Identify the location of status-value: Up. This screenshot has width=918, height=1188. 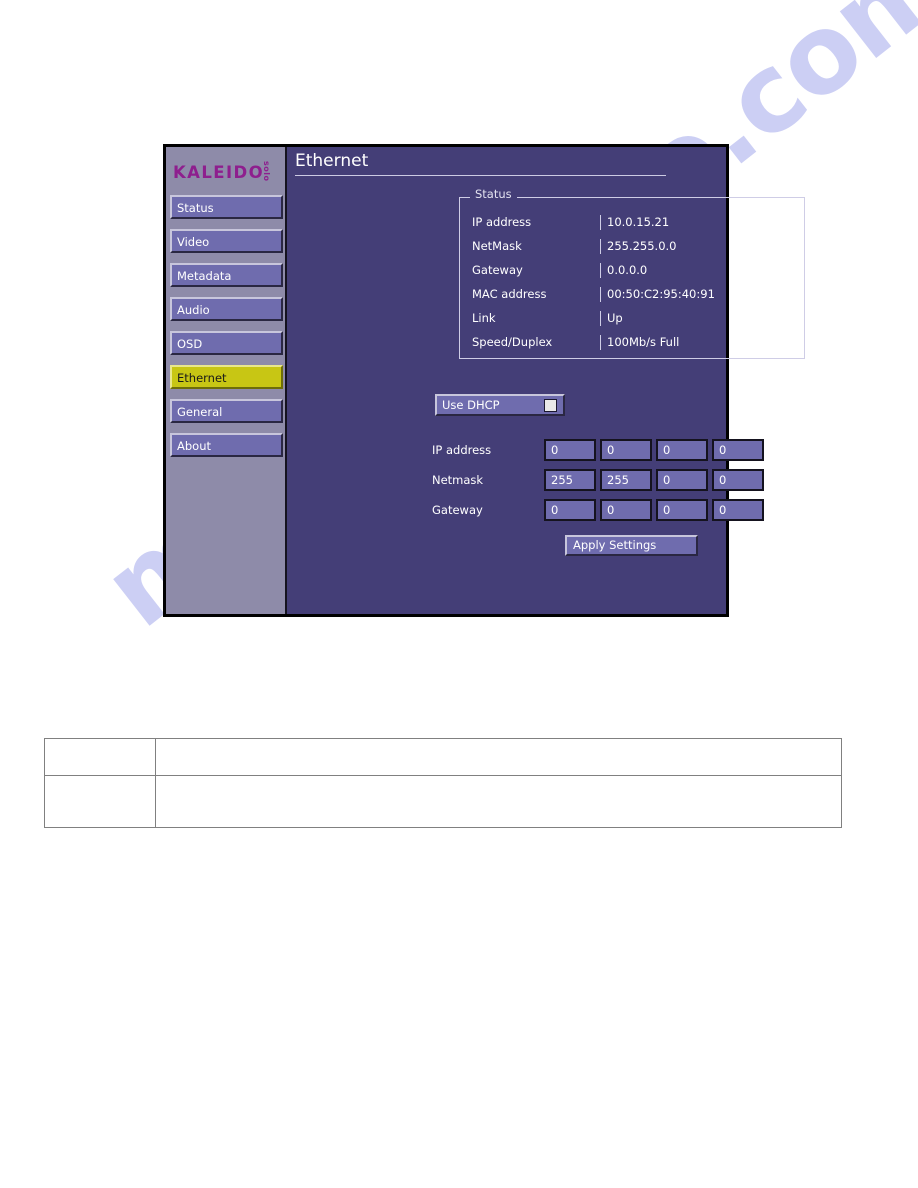
(615, 318).